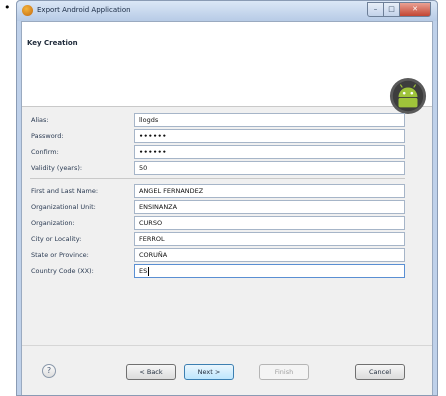 The width and height of the screenshot is (446, 396). I want to click on validity-label: Validity (years):, so click(57, 168).